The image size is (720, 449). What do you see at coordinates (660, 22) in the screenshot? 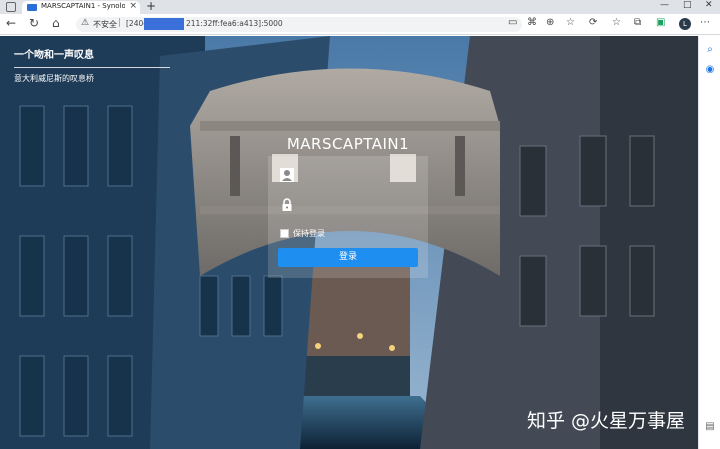
I see `extension-green-icon: ▣` at bounding box center [660, 22].